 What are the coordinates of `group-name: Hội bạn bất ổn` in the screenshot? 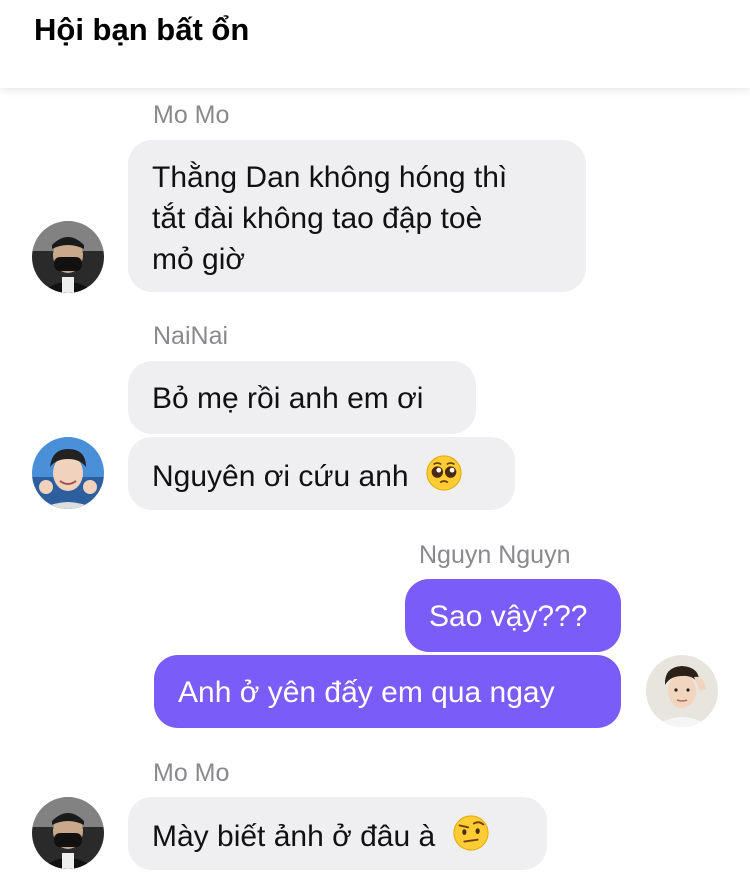 It's located at (141, 30).